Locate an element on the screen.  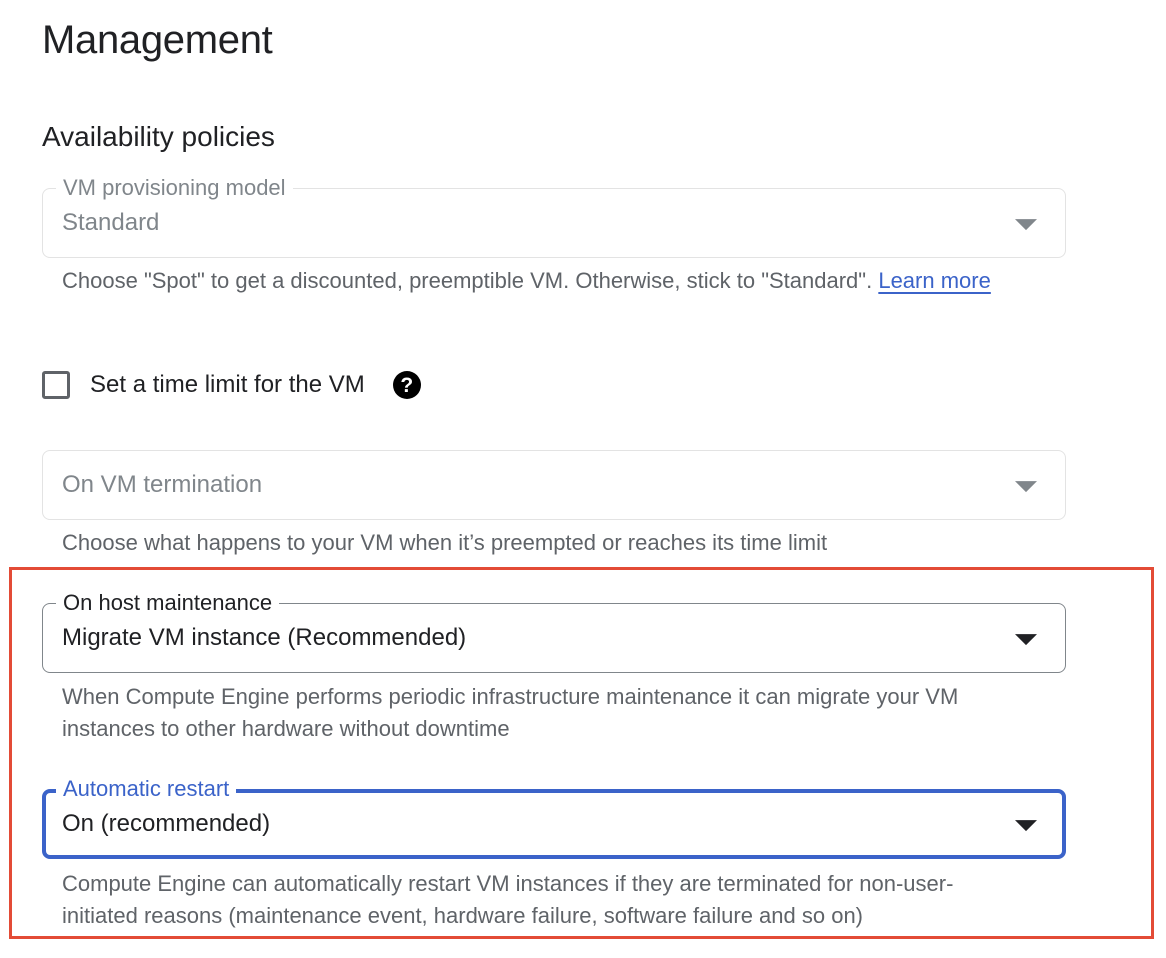
automatic-restart-select: Automatic restart On (recommended) is located at coordinates (554, 817).